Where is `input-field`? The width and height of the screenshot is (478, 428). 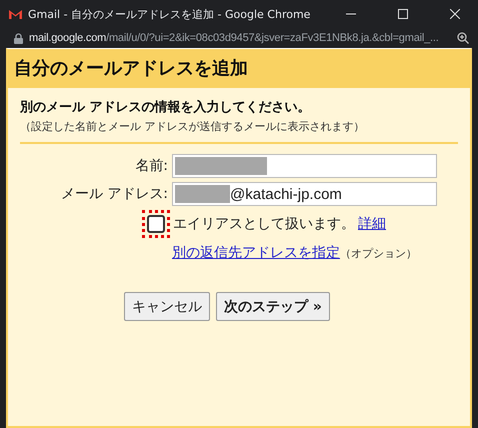 input-field is located at coordinates (304, 166).